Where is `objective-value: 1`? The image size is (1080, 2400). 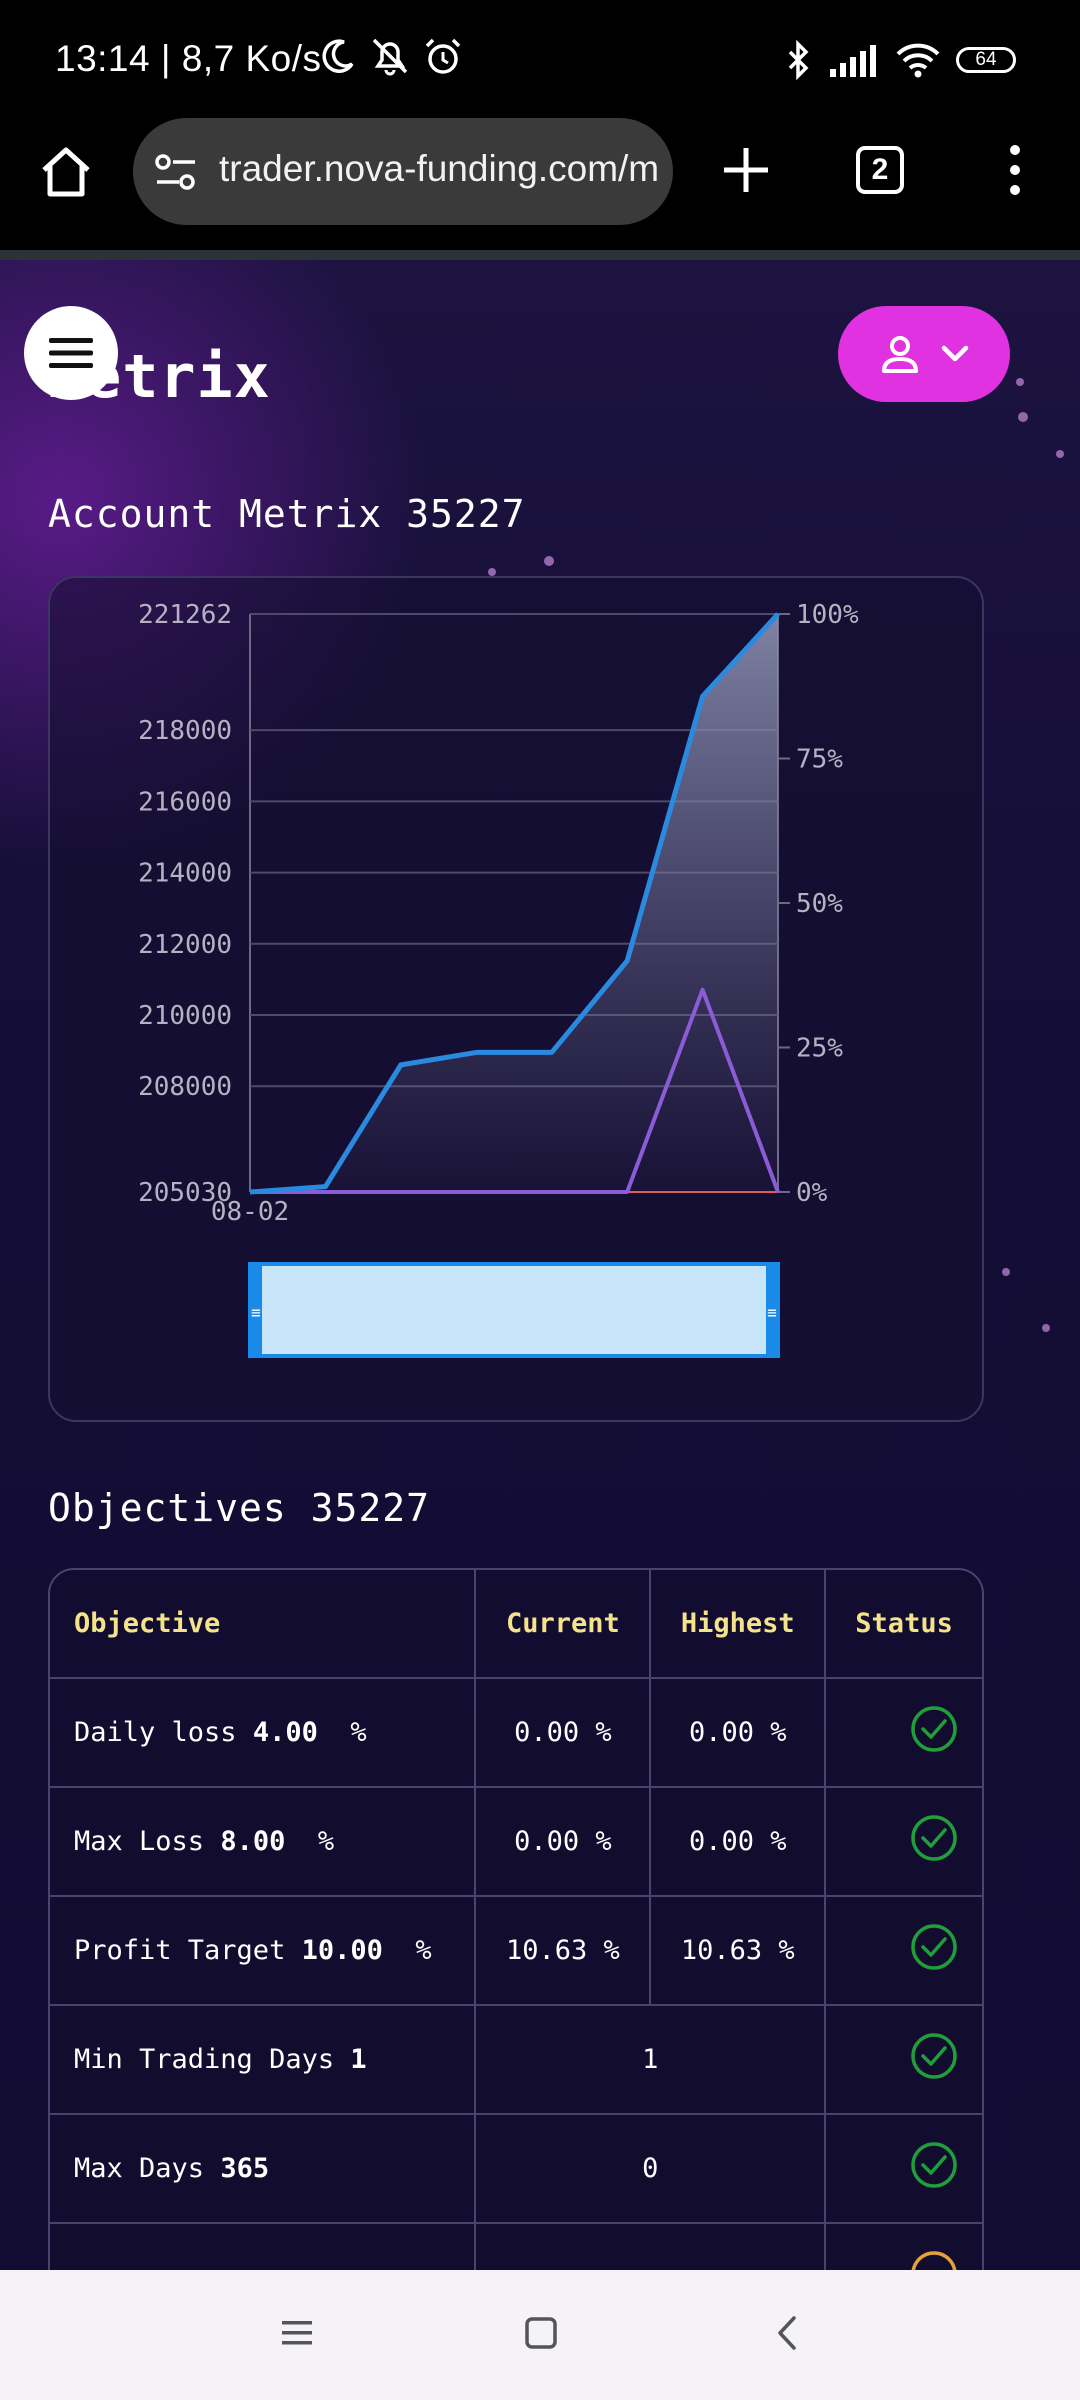
objective-value: 1 is located at coordinates (358, 2059).